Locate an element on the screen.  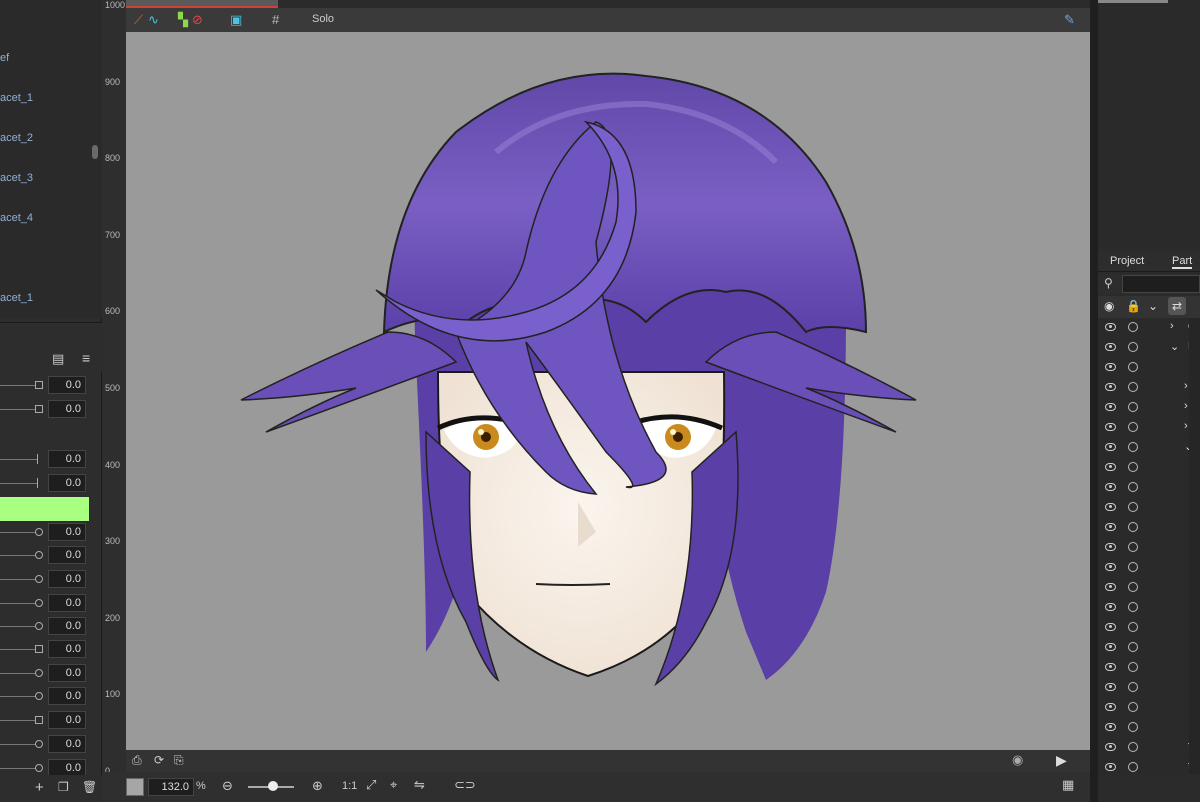
duplicate-icon: ❐ is located at coordinates (63, 787).